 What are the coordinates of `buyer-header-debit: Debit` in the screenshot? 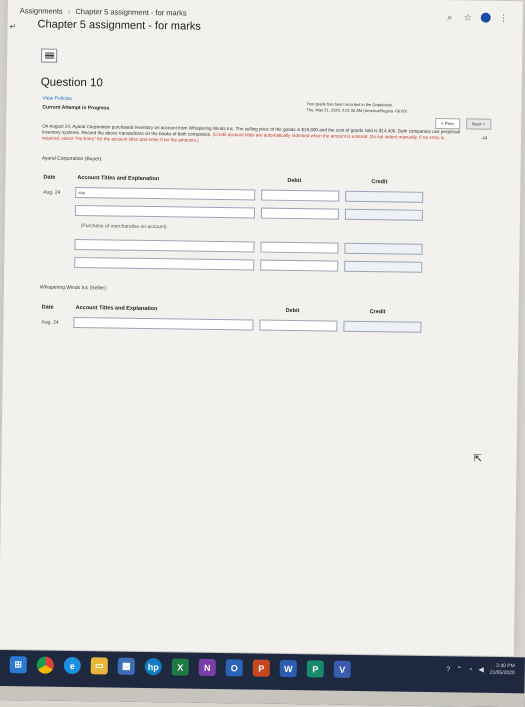 It's located at (294, 181).